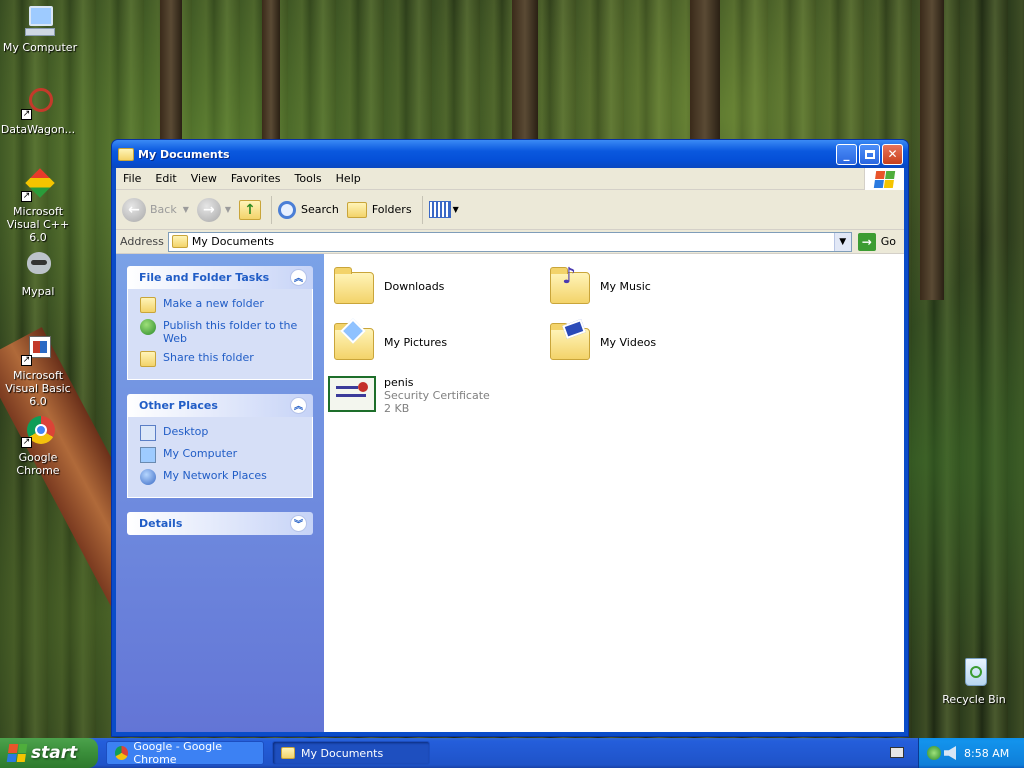 The height and width of the screenshot is (768, 1024). Describe the element at coordinates (897, 752) in the screenshot. I see `keyboard-icon` at that location.